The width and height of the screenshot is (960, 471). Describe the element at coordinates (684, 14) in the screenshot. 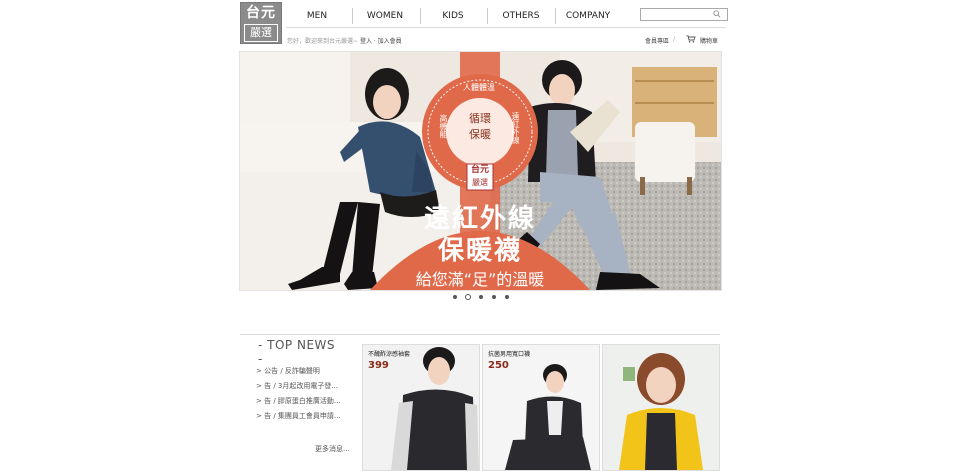

I see `search-input` at that location.